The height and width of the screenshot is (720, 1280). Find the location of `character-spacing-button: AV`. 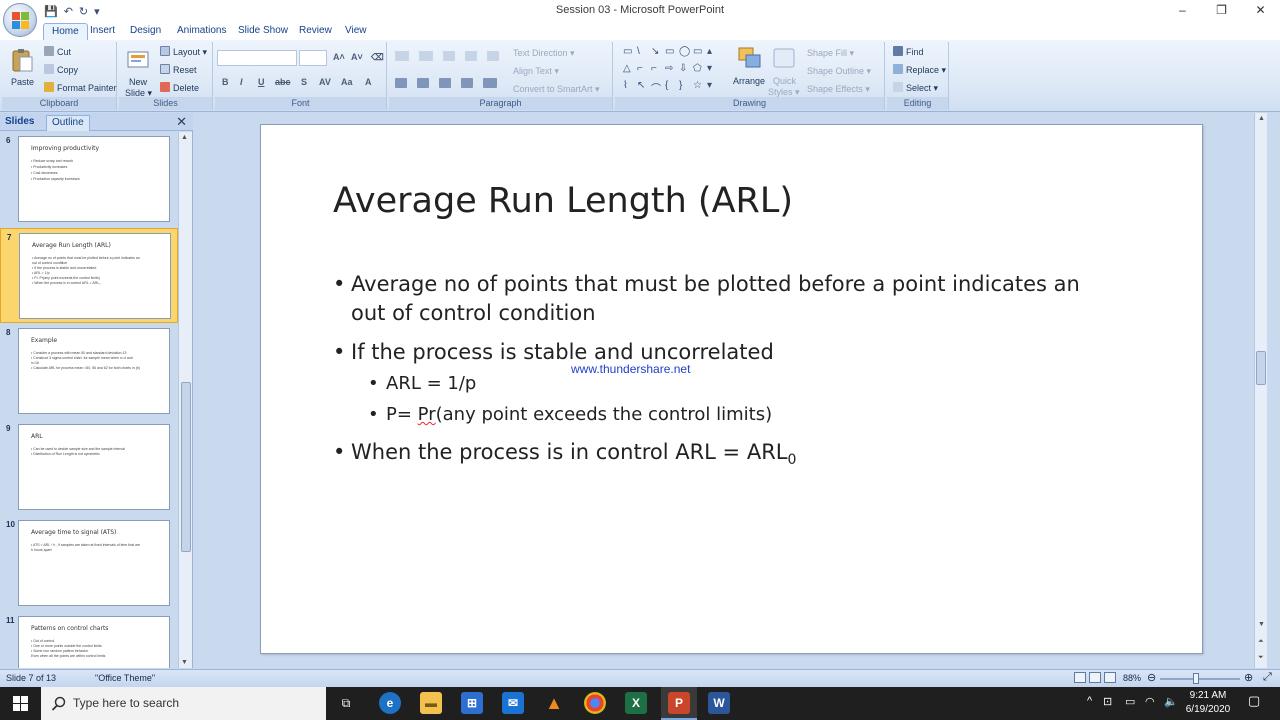

character-spacing-button: AV is located at coordinates (325, 82).